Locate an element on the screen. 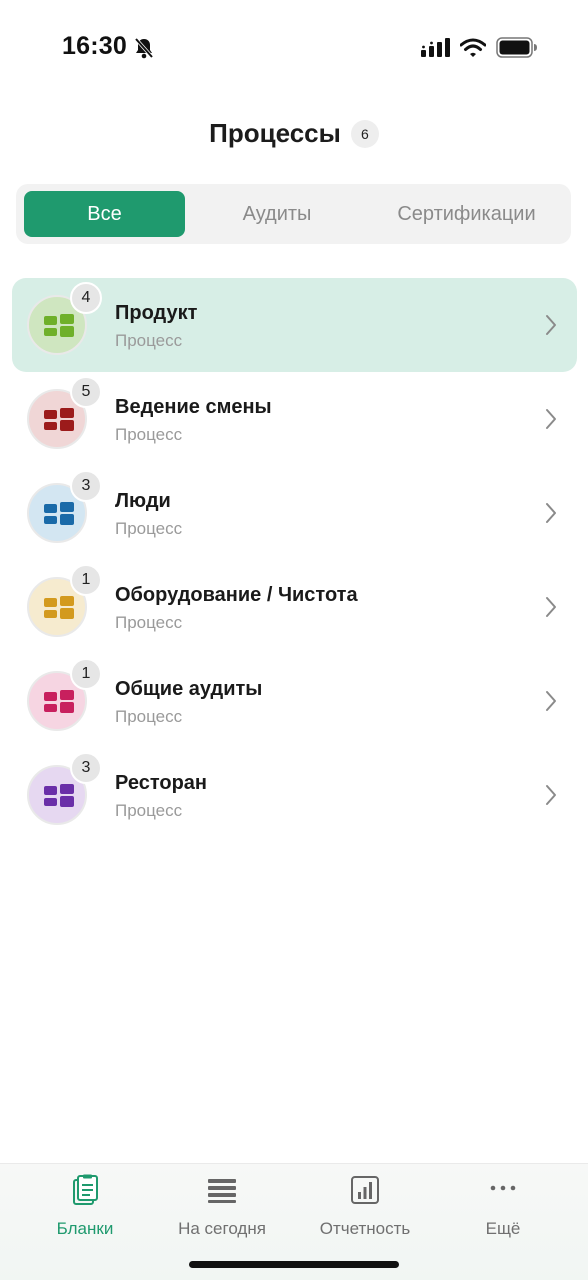  more-icon is located at coordinates (503, 1188).